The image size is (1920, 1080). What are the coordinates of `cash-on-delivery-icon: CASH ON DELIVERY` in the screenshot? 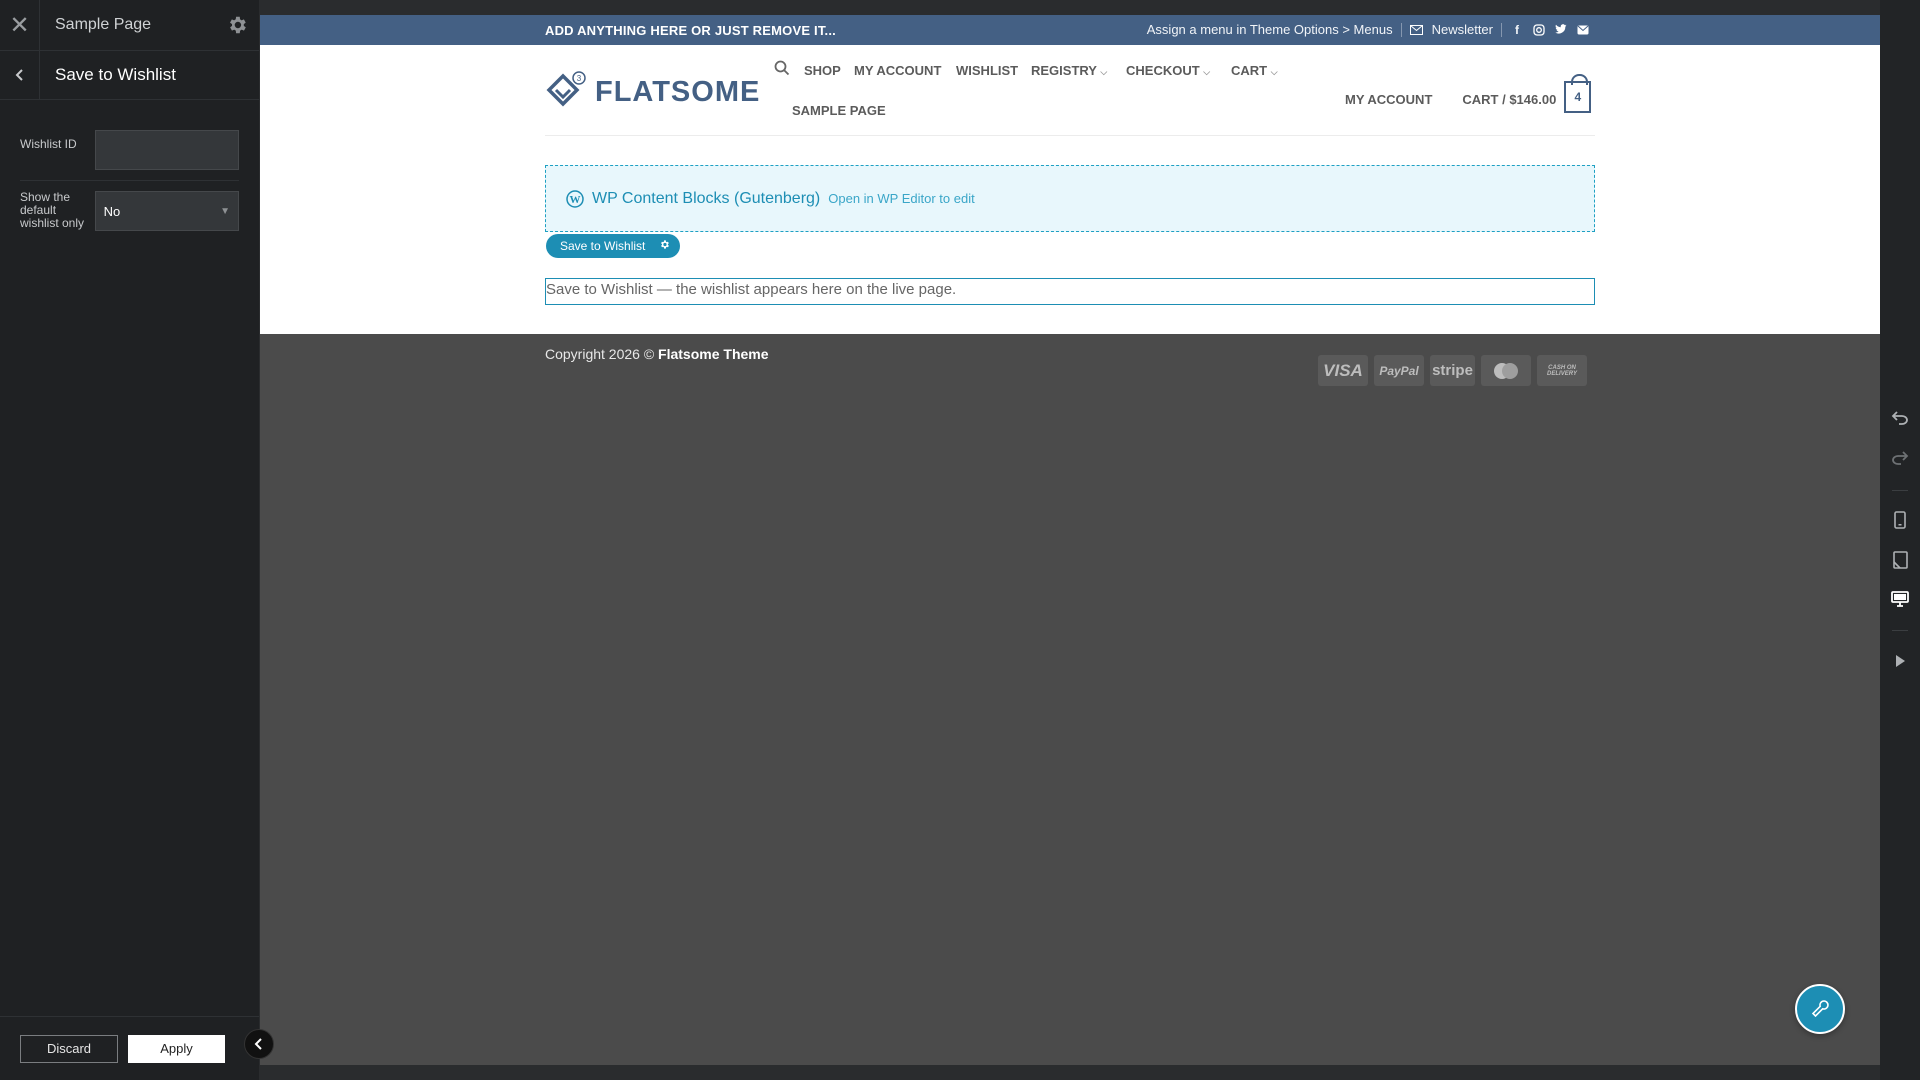 It's located at (1562, 370).